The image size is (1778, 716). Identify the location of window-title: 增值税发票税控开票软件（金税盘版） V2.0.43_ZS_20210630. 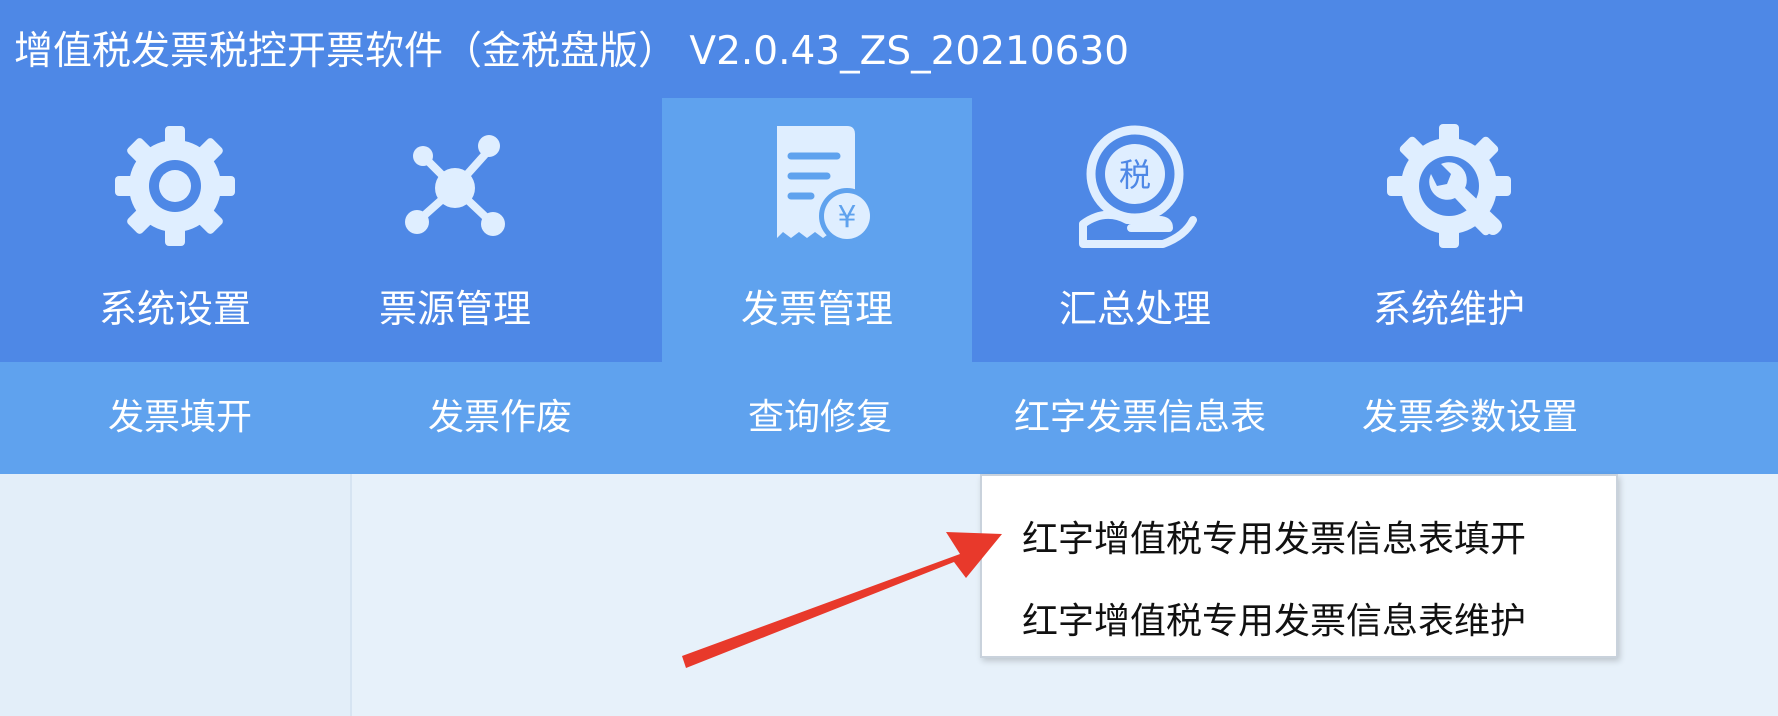
(572, 51).